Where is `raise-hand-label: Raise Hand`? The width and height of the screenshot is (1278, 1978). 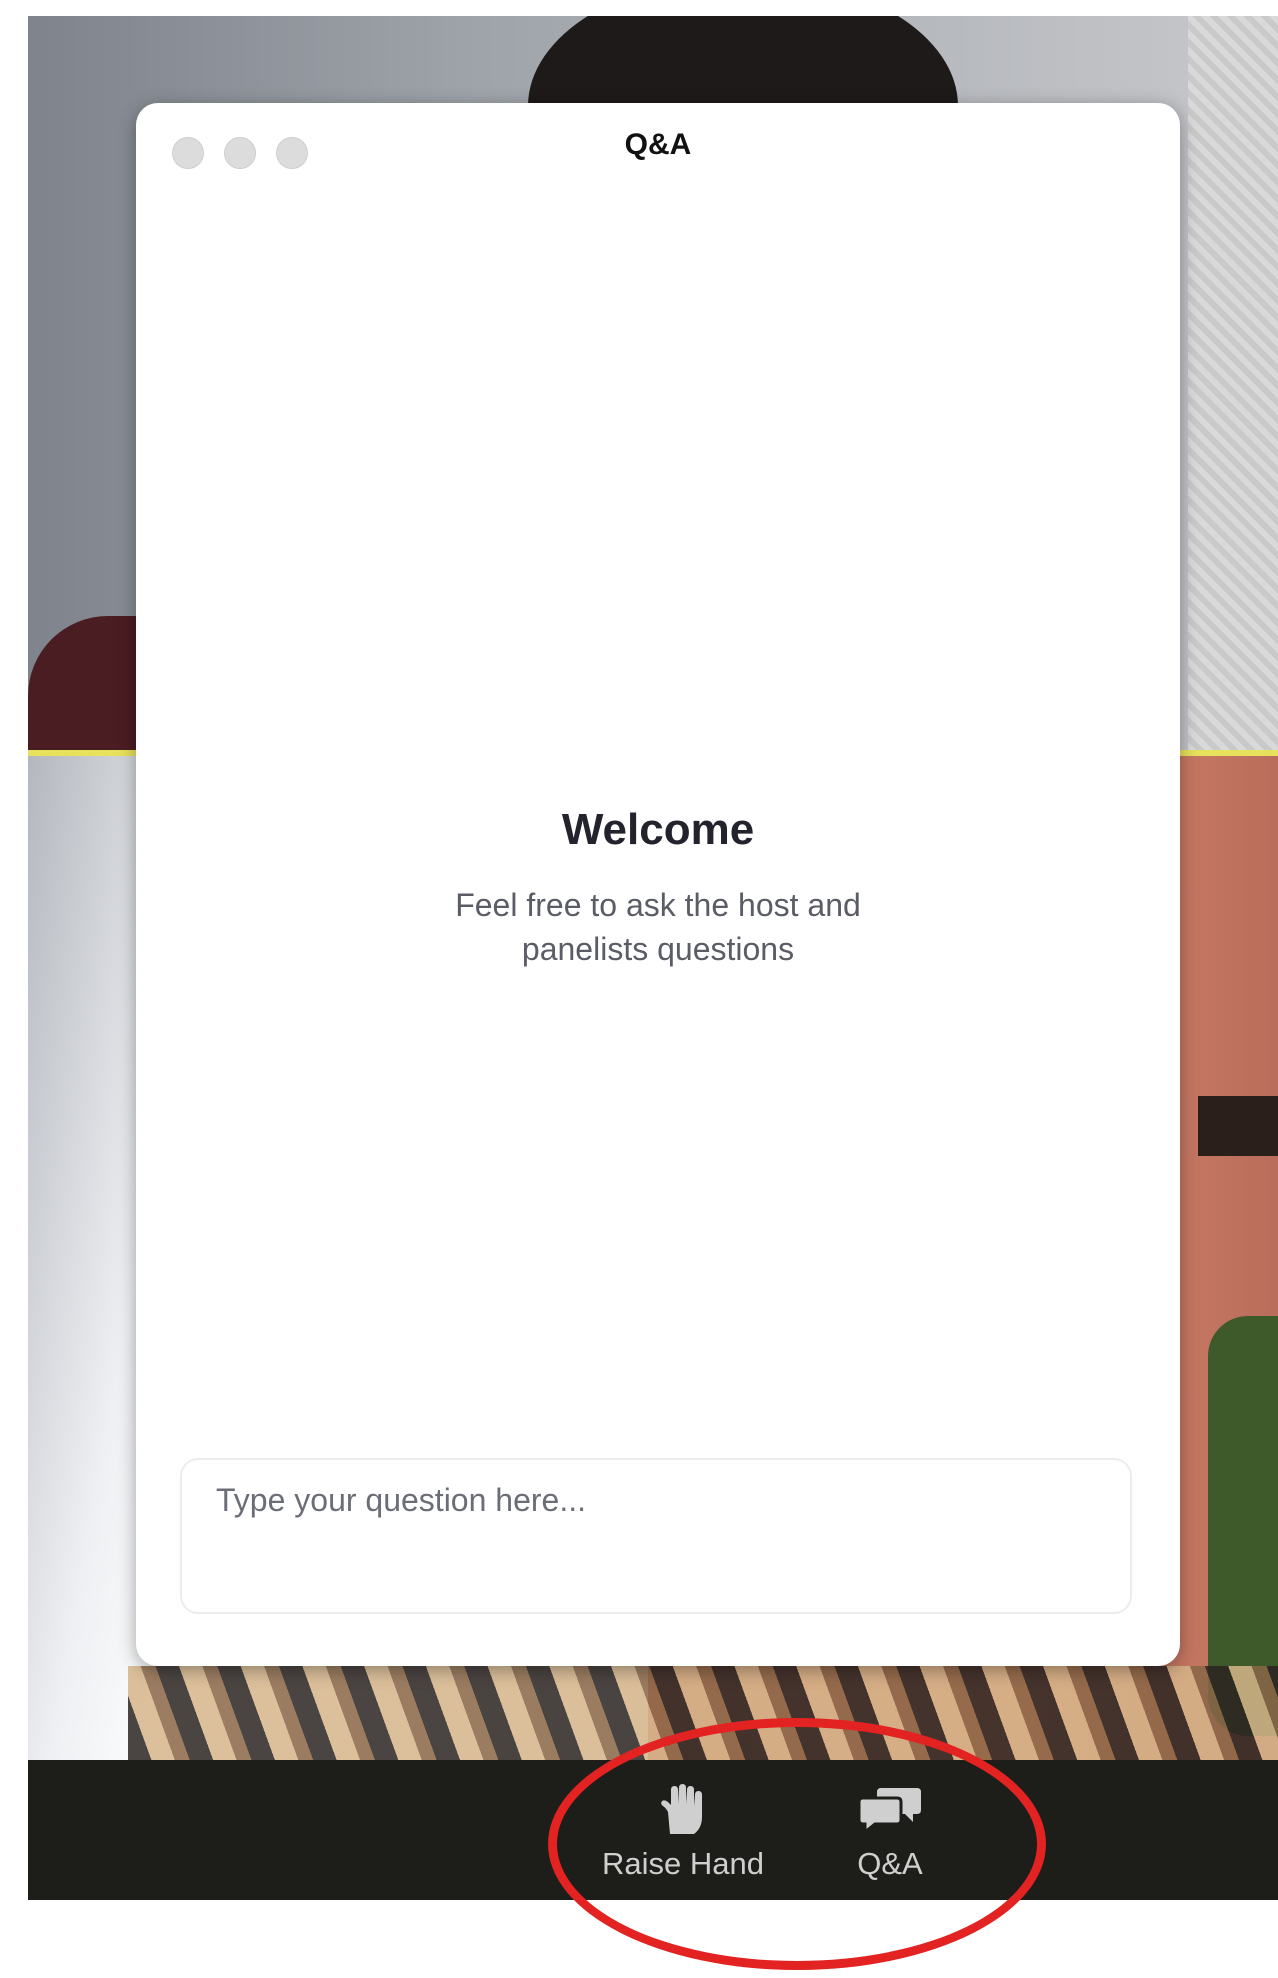
raise-hand-label: Raise Hand is located at coordinates (683, 1863).